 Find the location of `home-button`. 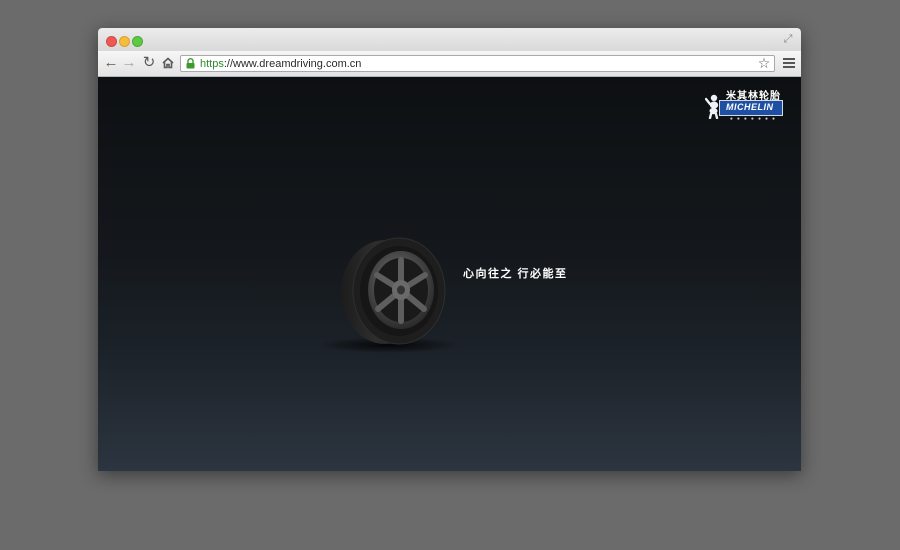

home-button is located at coordinates (168, 63).